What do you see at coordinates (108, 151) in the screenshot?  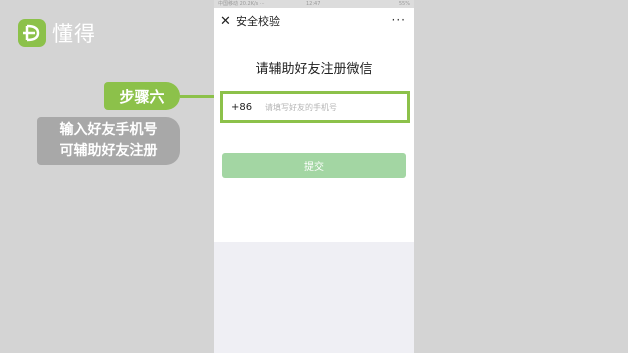 I see `step-description-line-2: 可辅助好友注册` at bounding box center [108, 151].